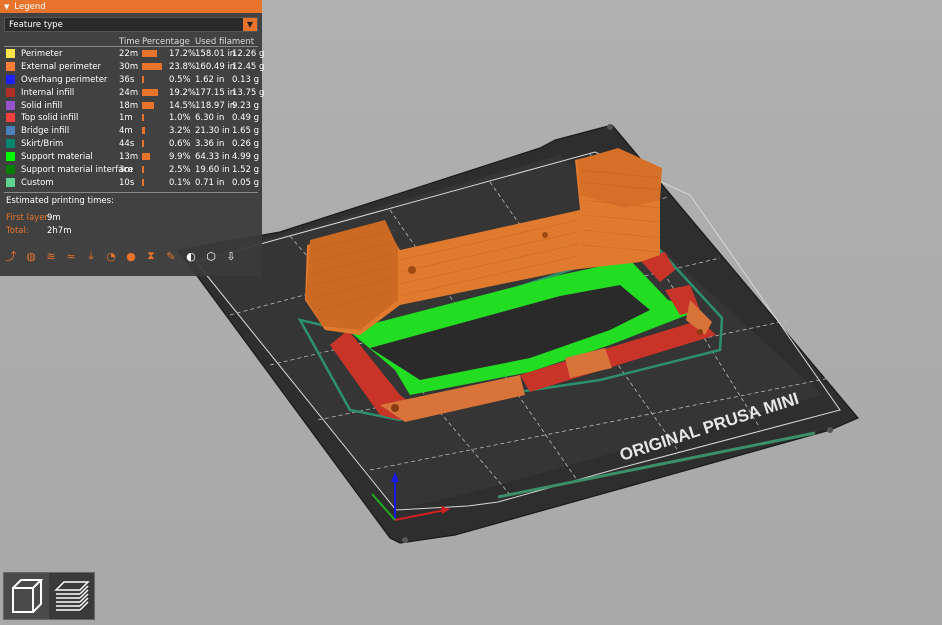 The image size is (942, 625). I want to click on seams-icon: ⤓, so click(91, 256).